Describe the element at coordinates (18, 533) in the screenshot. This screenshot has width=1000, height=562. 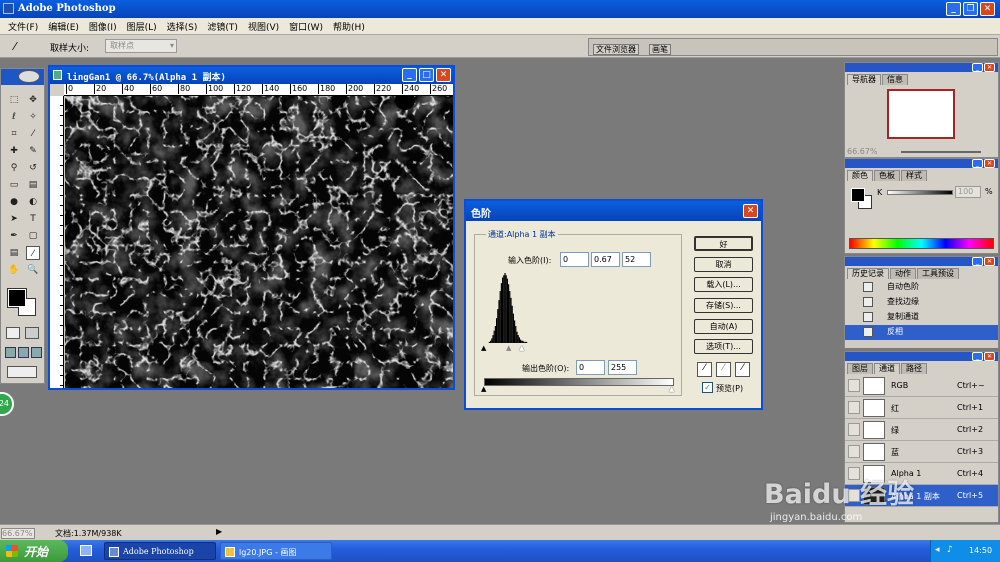
I see `status-zoom: 66.67%` at that location.